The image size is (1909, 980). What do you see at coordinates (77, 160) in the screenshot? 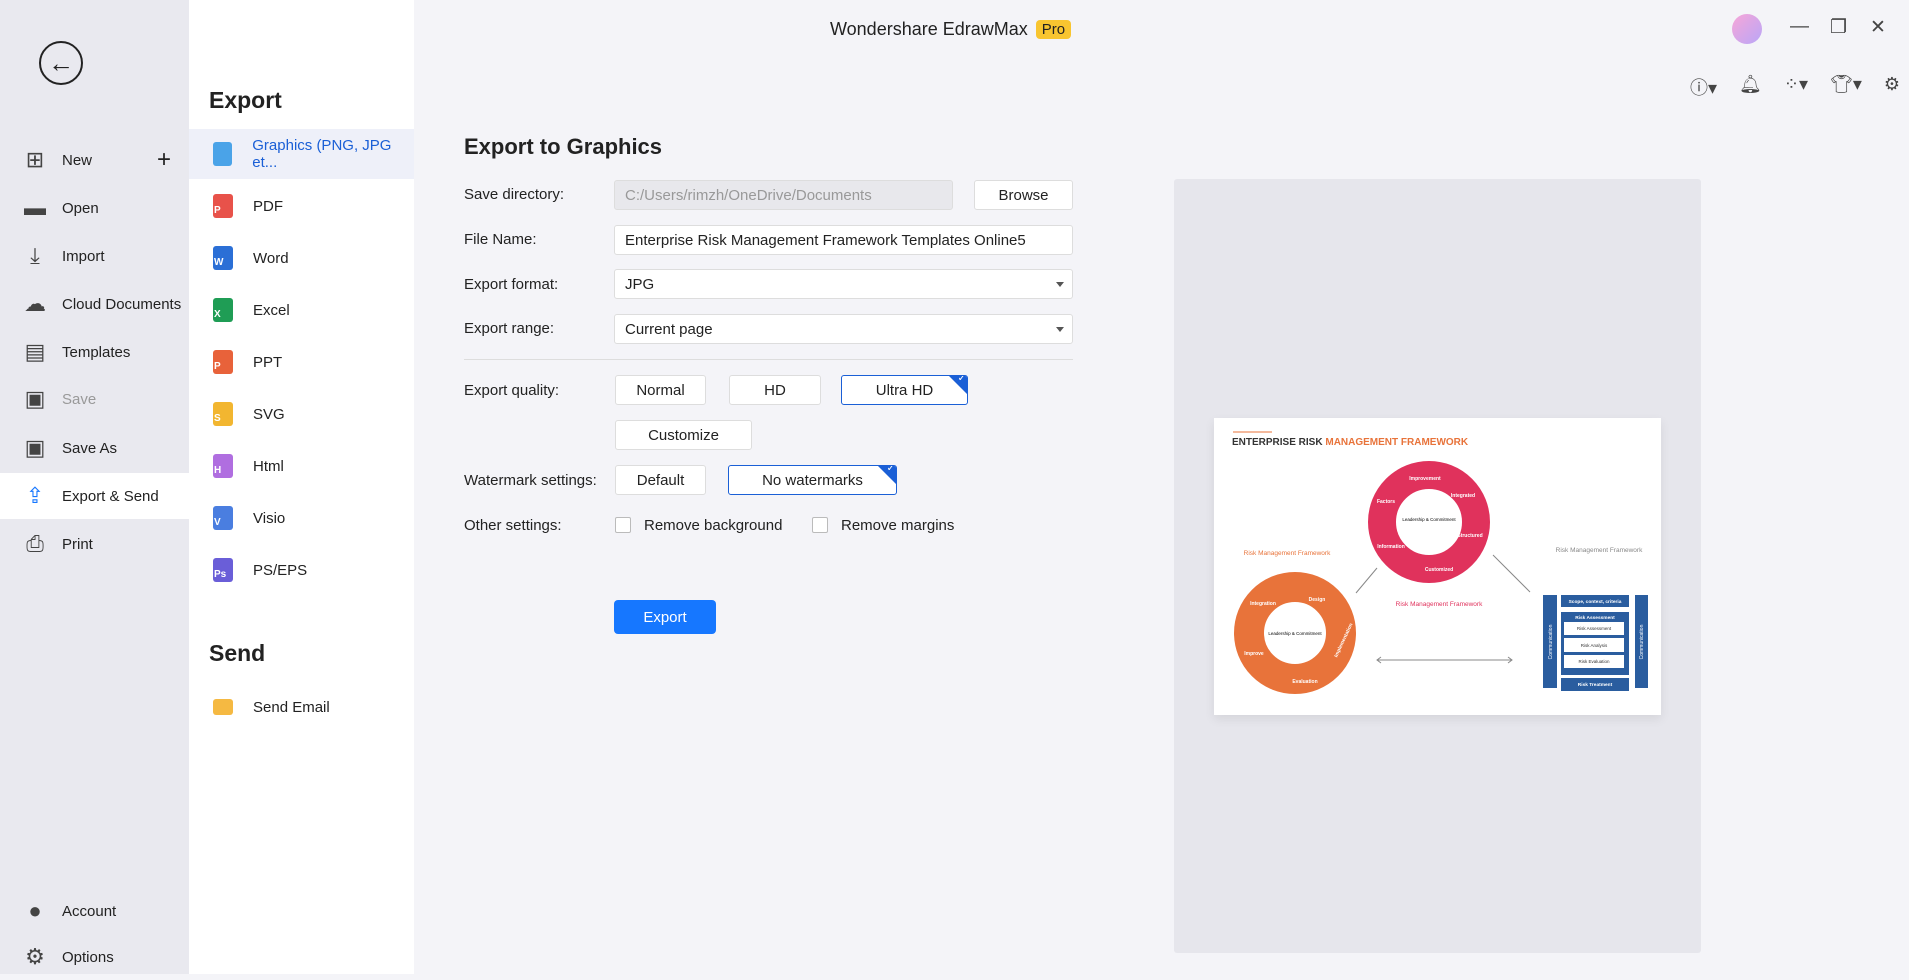
I see `sidebar-item-label: New` at bounding box center [77, 160].